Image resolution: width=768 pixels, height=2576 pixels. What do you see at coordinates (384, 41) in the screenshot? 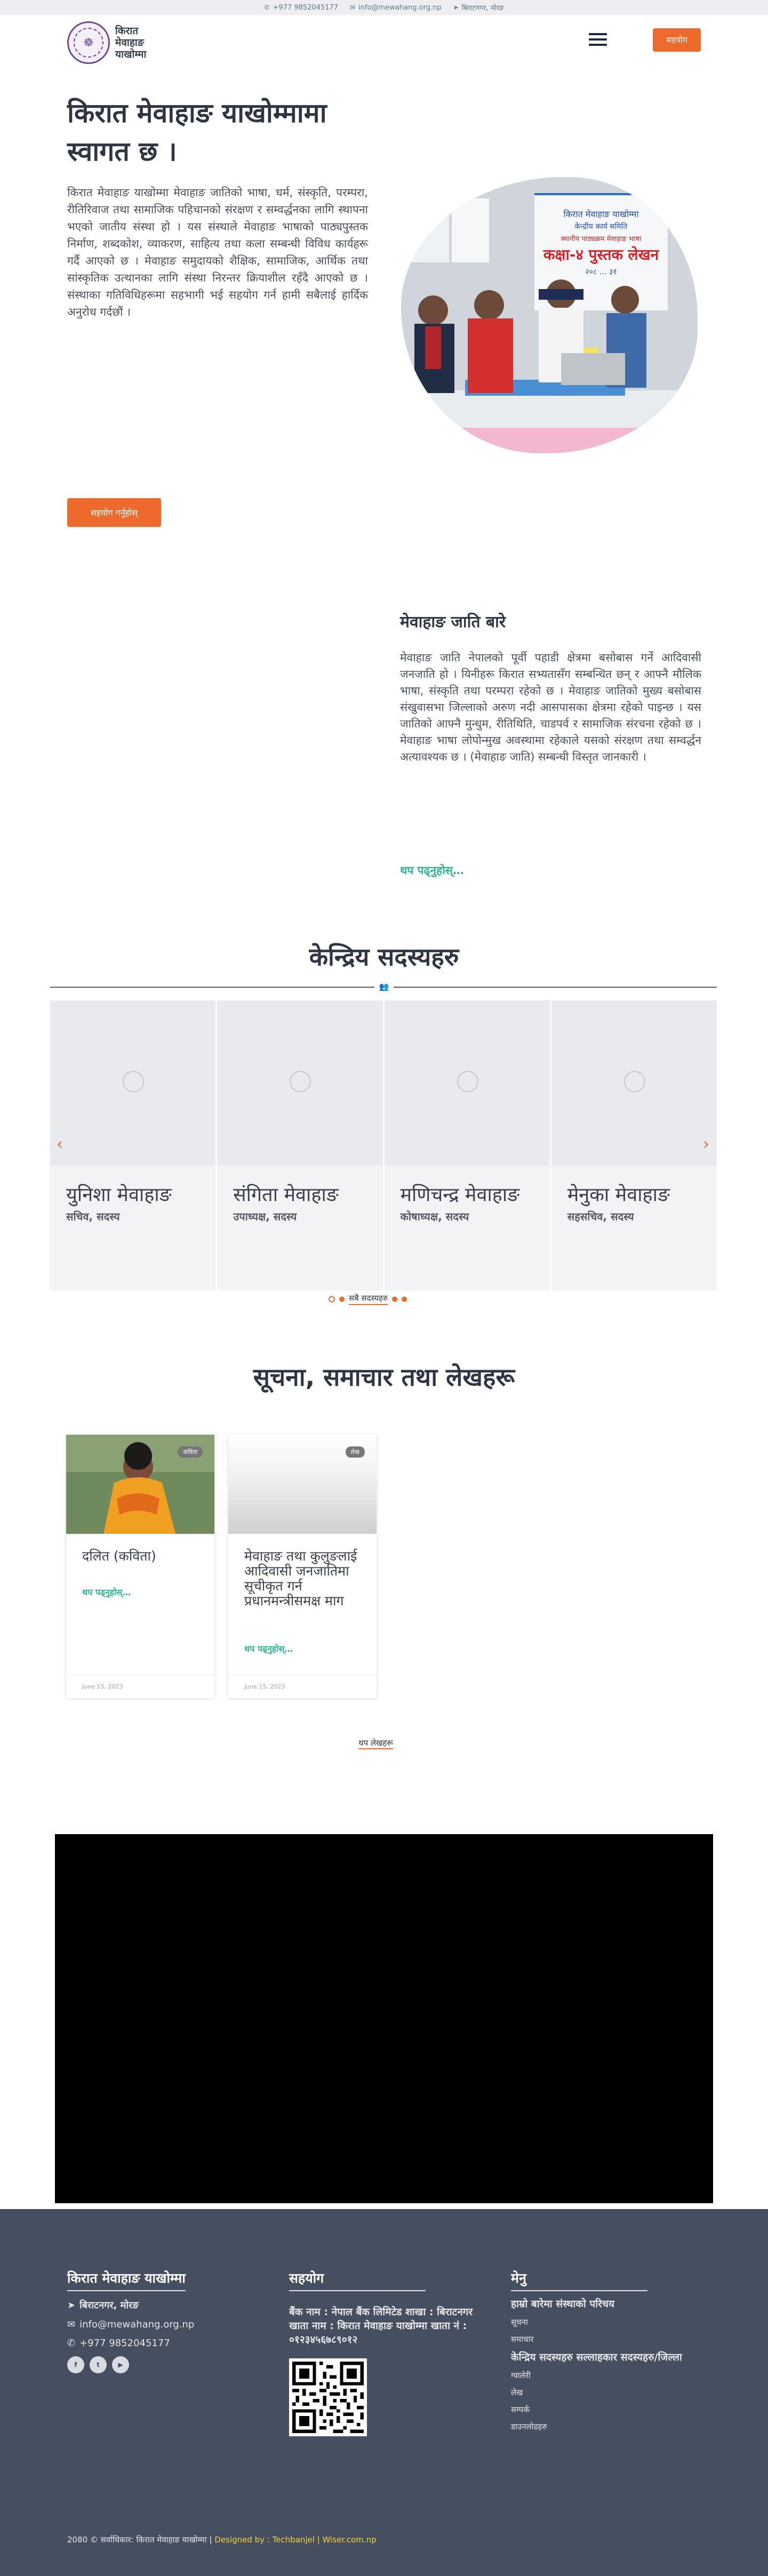
I see `site-header: ☸ किरात मेवाहाङ याखोम्मा सहयोग` at bounding box center [384, 41].